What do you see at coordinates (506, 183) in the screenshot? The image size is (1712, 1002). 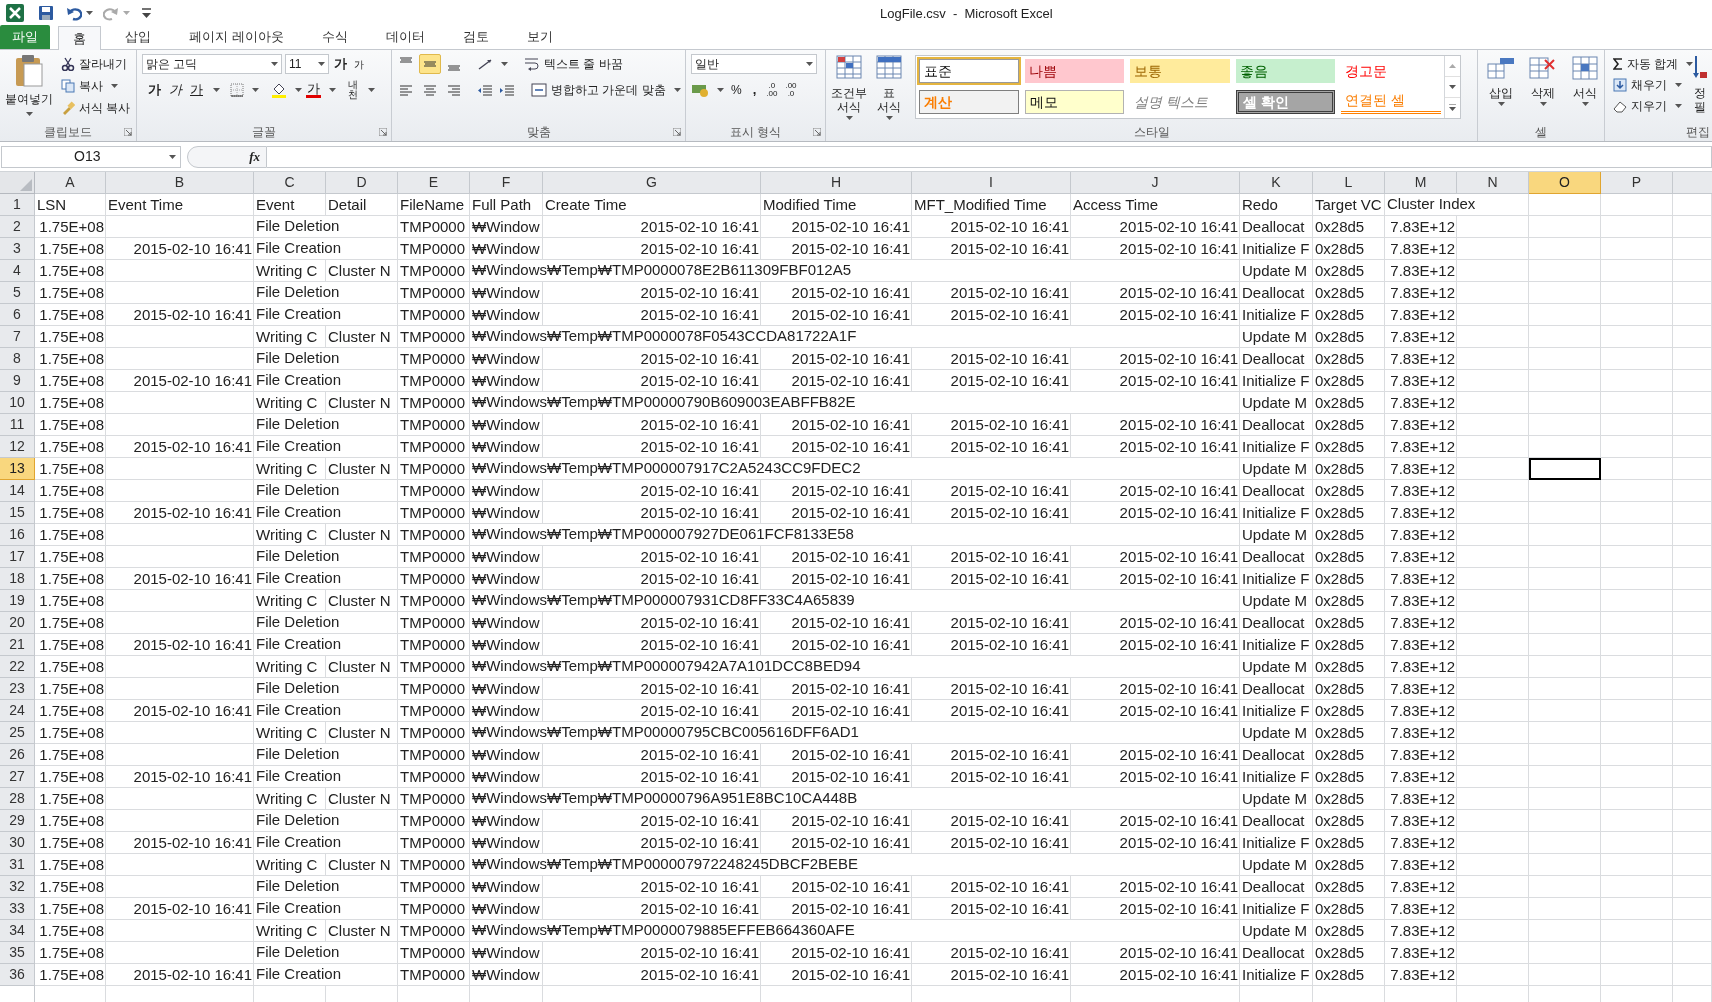 I see `column-header: F` at bounding box center [506, 183].